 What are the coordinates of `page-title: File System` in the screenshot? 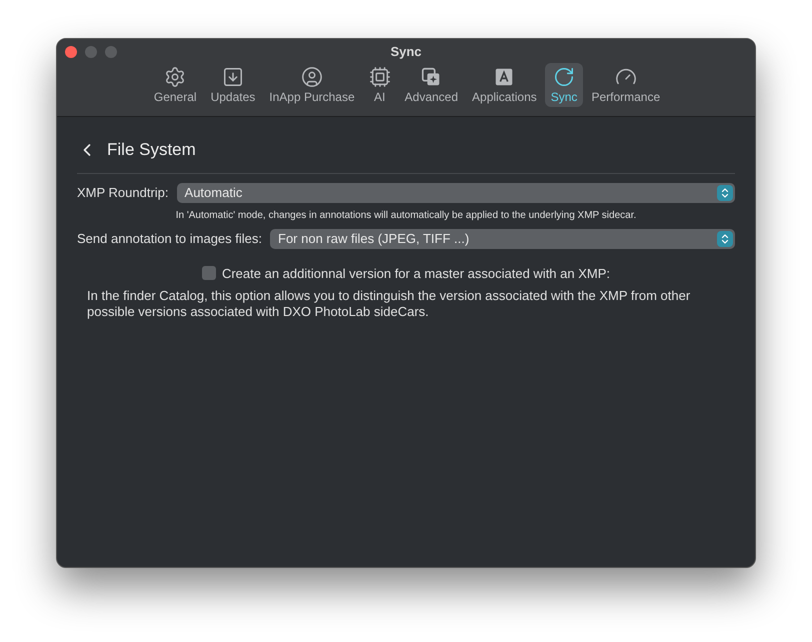 It's located at (151, 150).